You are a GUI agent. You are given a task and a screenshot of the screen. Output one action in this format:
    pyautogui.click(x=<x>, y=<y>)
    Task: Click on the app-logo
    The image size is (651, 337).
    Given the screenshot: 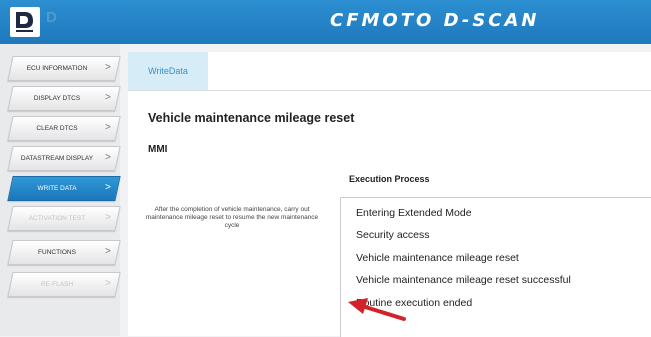 What is the action you would take?
    pyautogui.click(x=25, y=22)
    